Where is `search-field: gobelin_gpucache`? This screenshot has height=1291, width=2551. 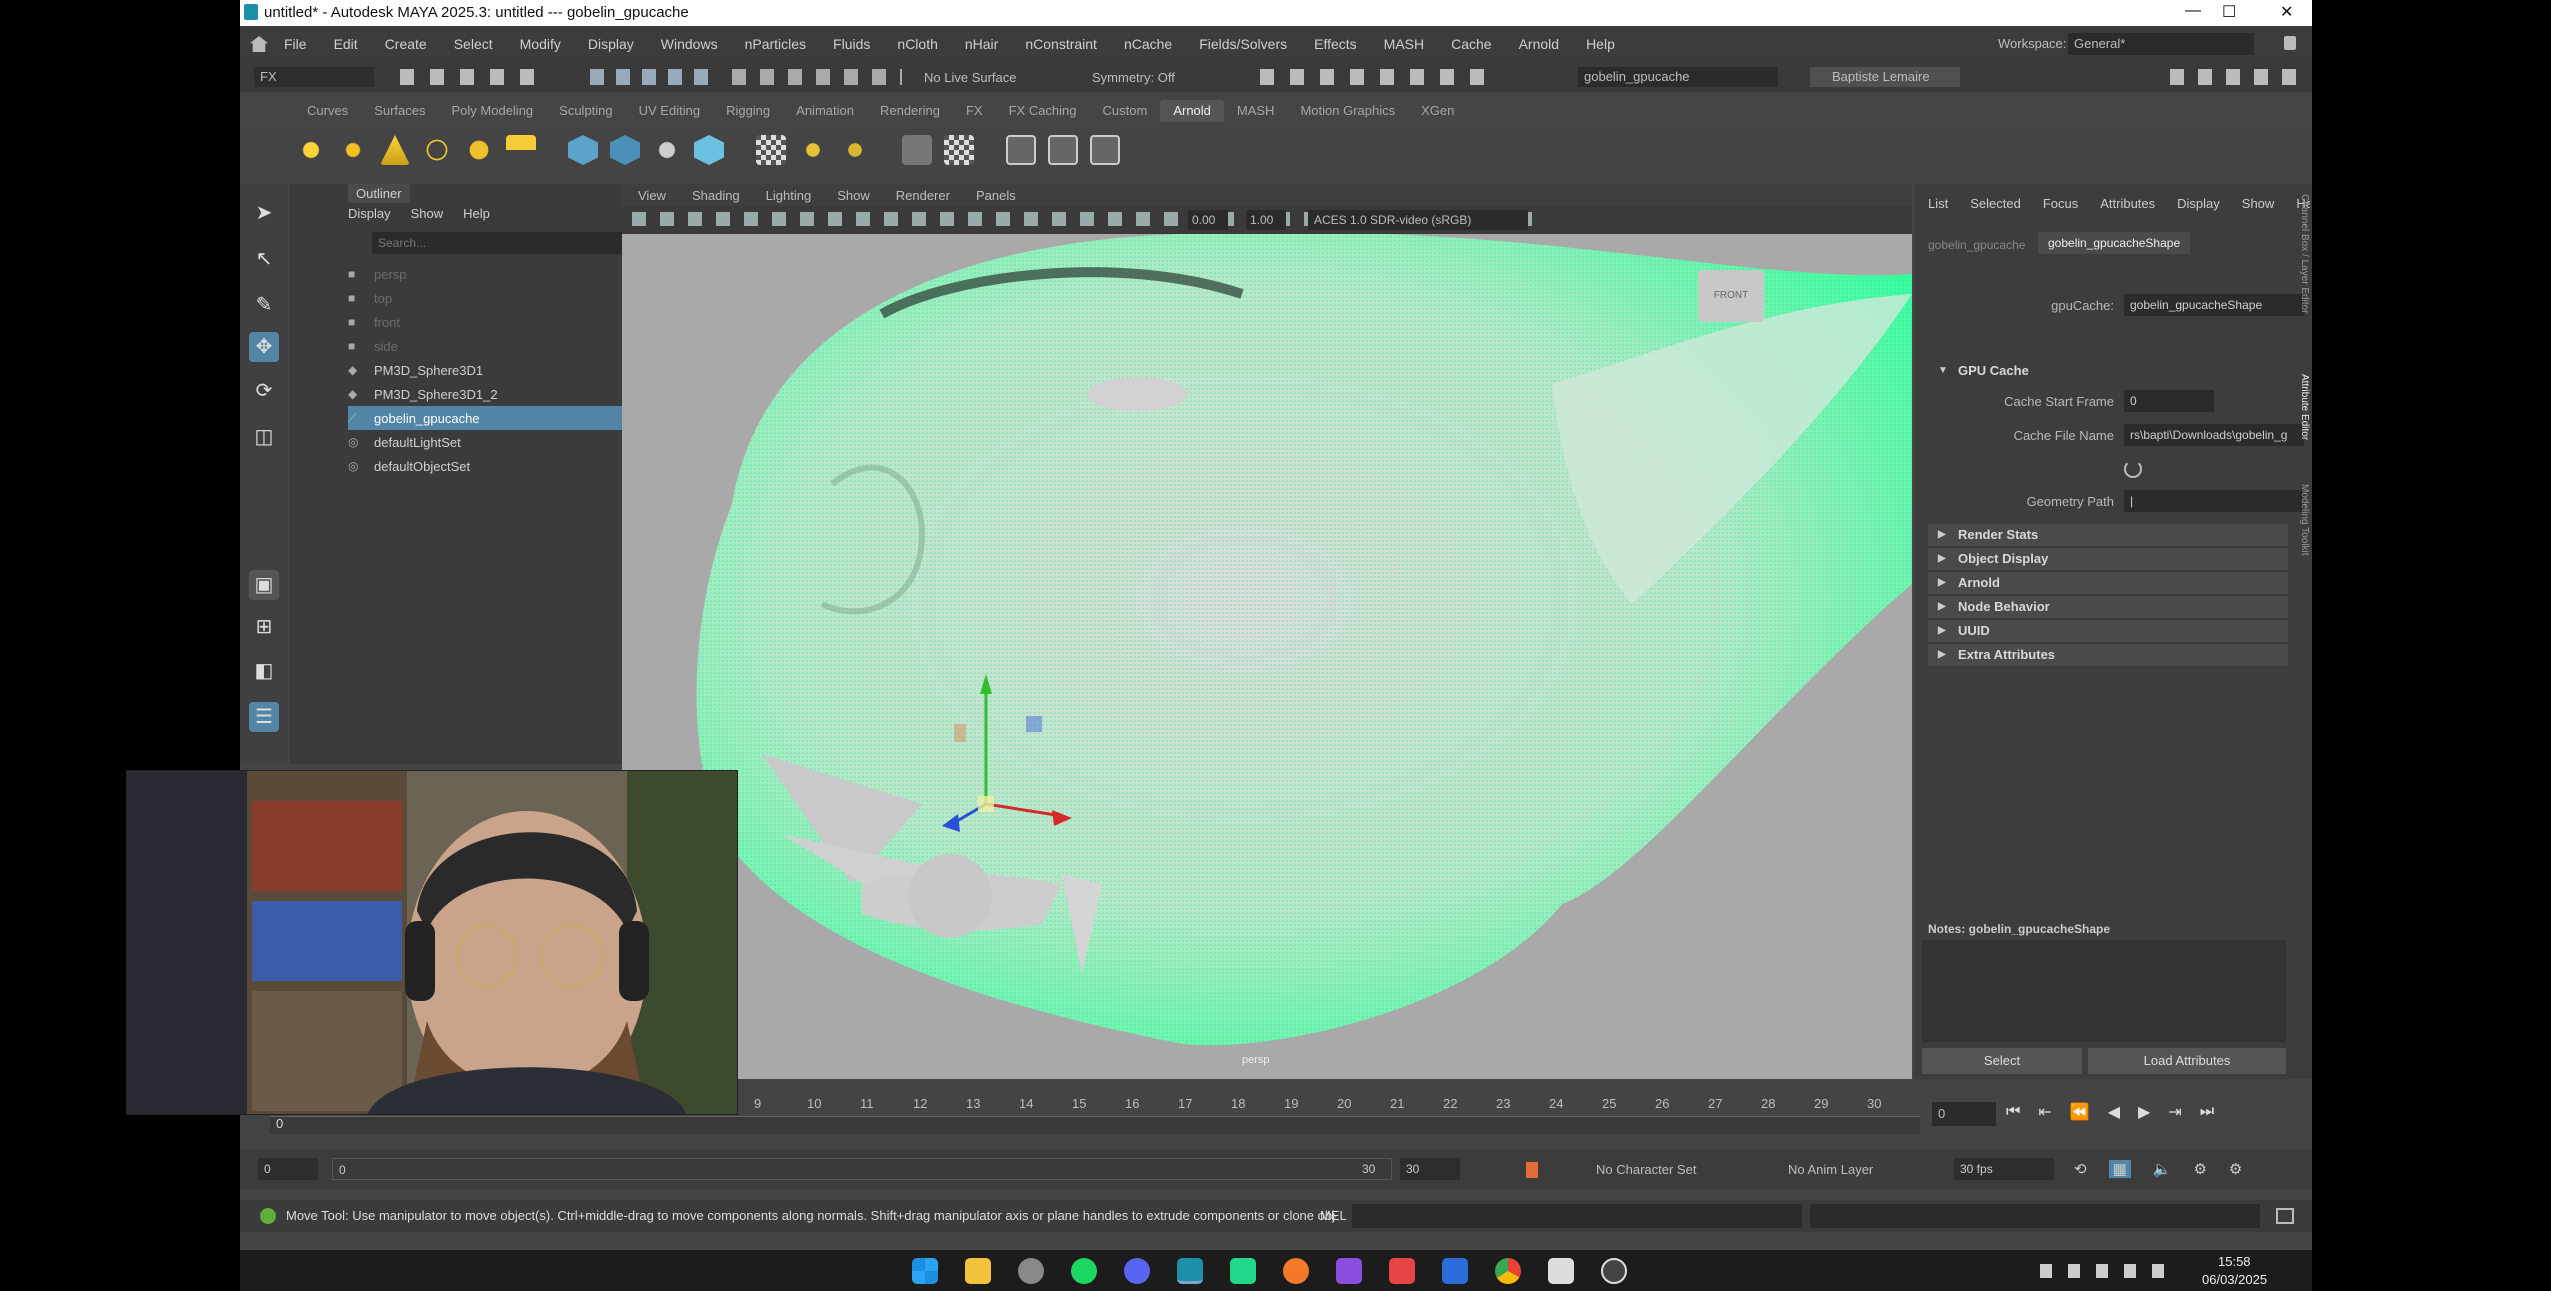
search-field: gobelin_gpucache is located at coordinates (1678, 77).